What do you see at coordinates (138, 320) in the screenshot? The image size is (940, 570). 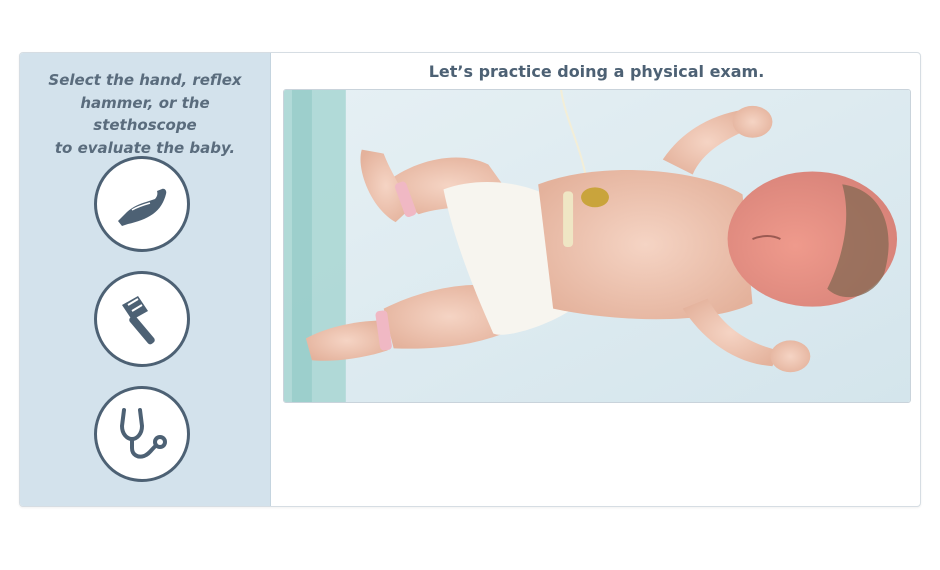 I see `reflex-hammer-icon` at bounding box center [138, 320].